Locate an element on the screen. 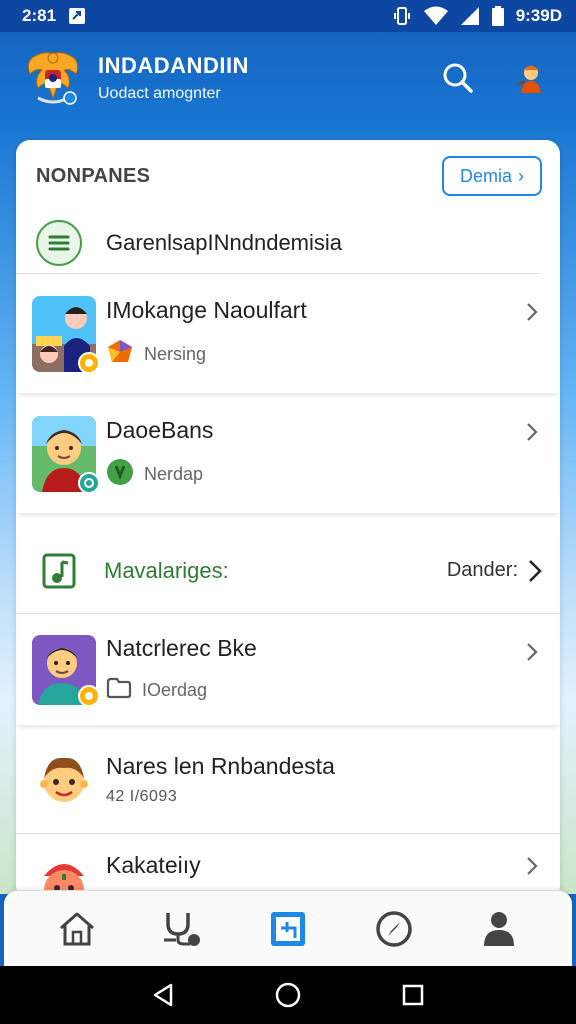 The image size is (576, 1024). wifi-icon is located at coordinates (435, 16).